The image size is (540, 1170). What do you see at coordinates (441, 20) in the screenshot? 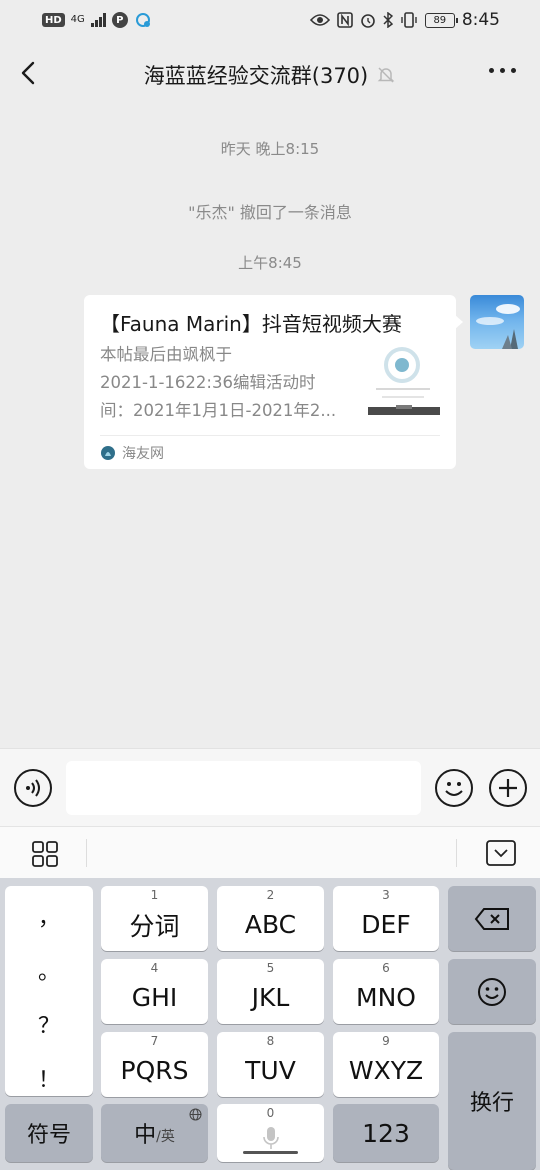
I see `battery-indicator: 89` at bounding box center [441, 20].